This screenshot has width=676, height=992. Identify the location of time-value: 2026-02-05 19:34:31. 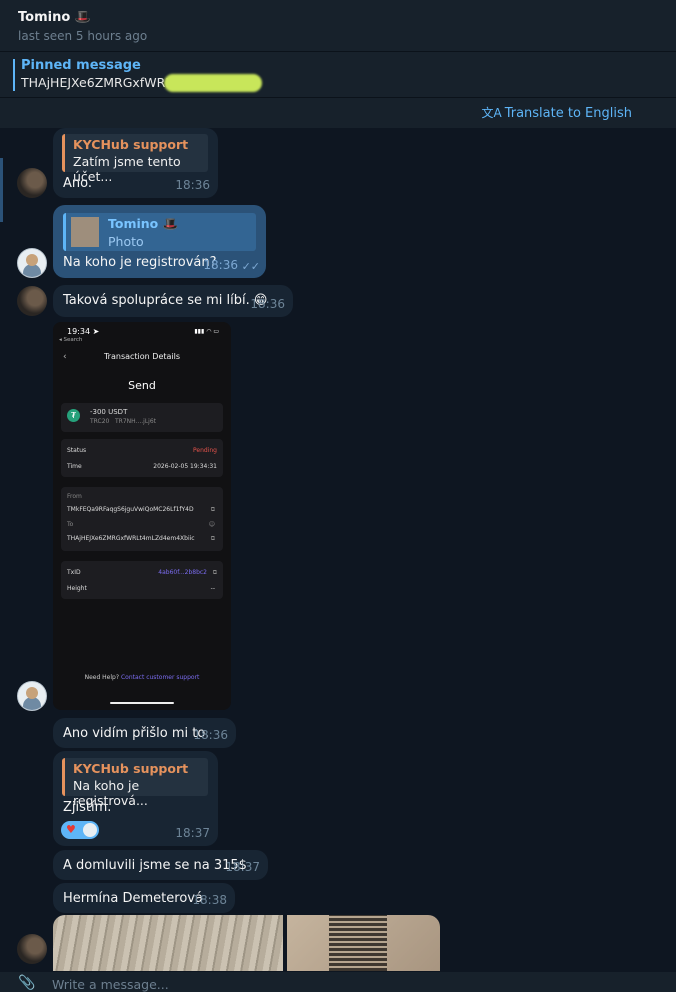
(185, 466).